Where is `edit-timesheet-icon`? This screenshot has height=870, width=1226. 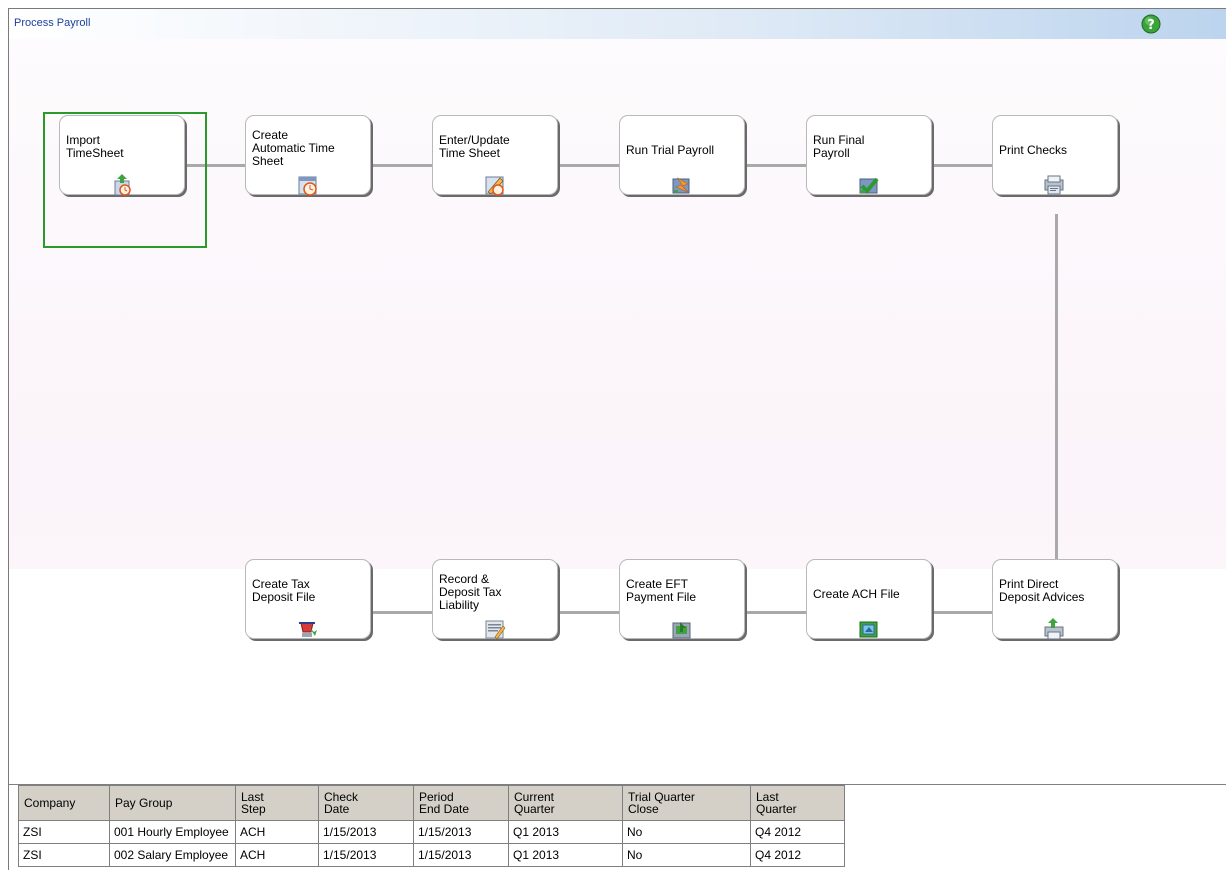
edit-timesheet-icon is located at coordinates (494, 186).